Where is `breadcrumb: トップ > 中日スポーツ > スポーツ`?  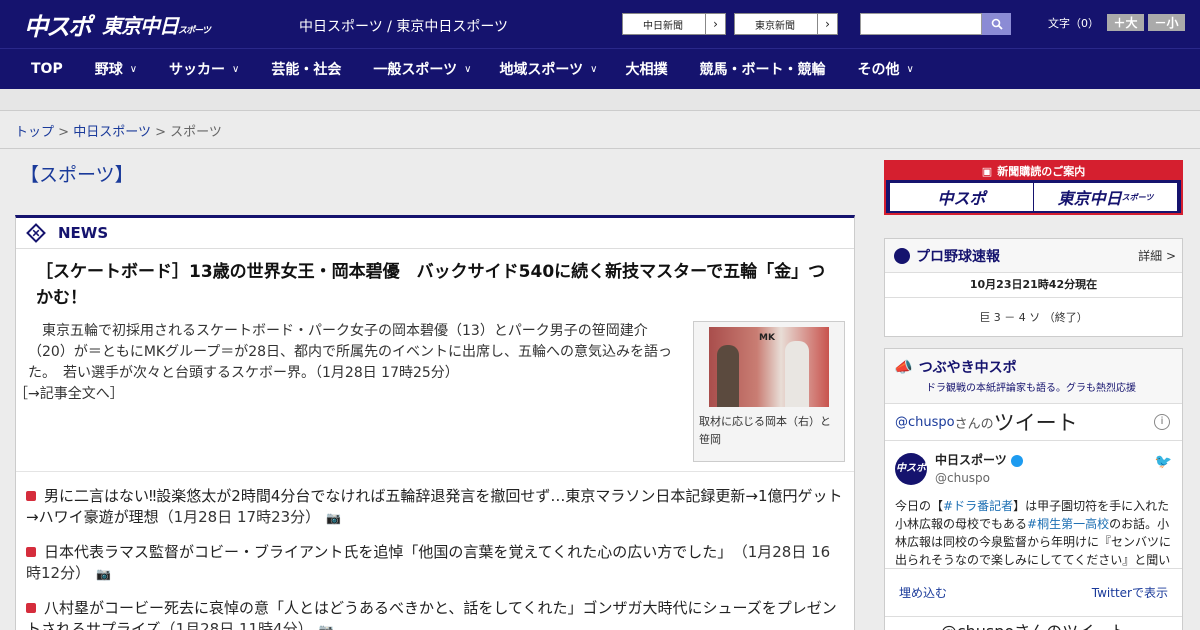
breadcrumb: トップ > 中日スポーツ > スポーツ is located at coordinates (600, 130).